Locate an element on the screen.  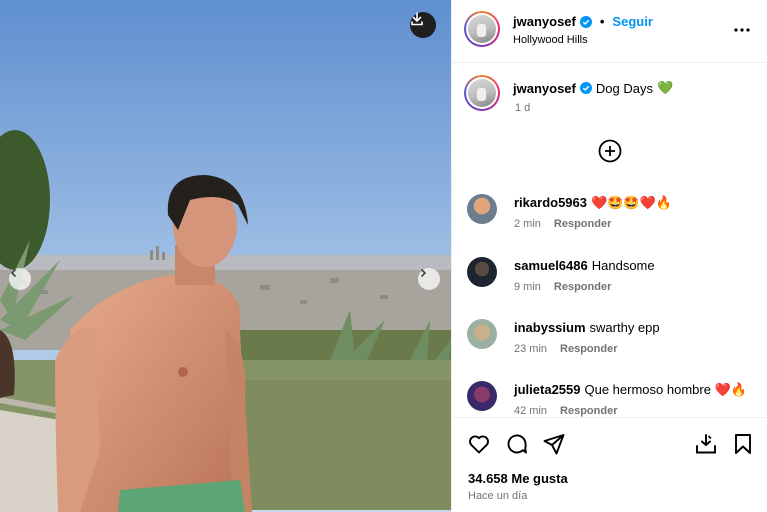
location-link: Hollywood Hills is located at coordinates (550, 40).